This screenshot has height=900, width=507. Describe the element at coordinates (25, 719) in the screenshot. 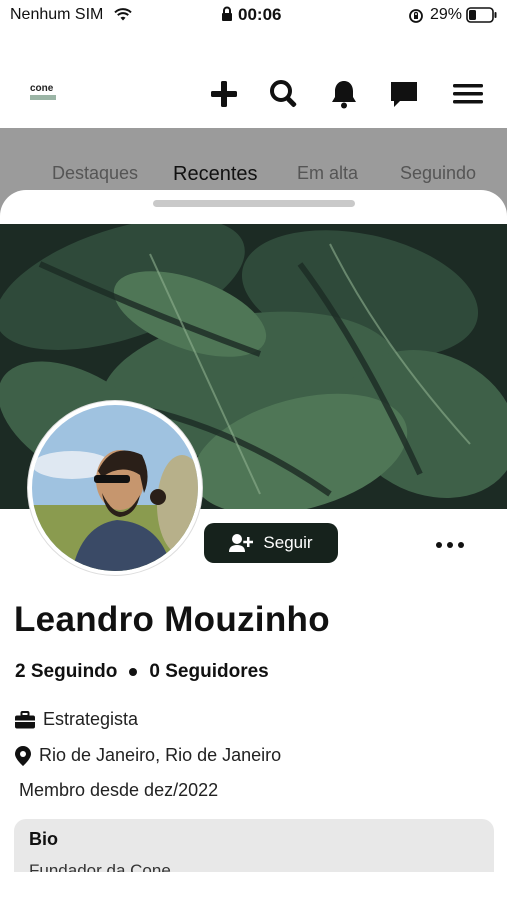

I see `briefcase-icon` at that location.